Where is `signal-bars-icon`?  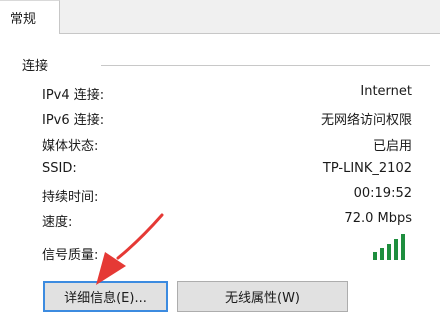 signal-bars-icon is located at coordinates (389, 247).